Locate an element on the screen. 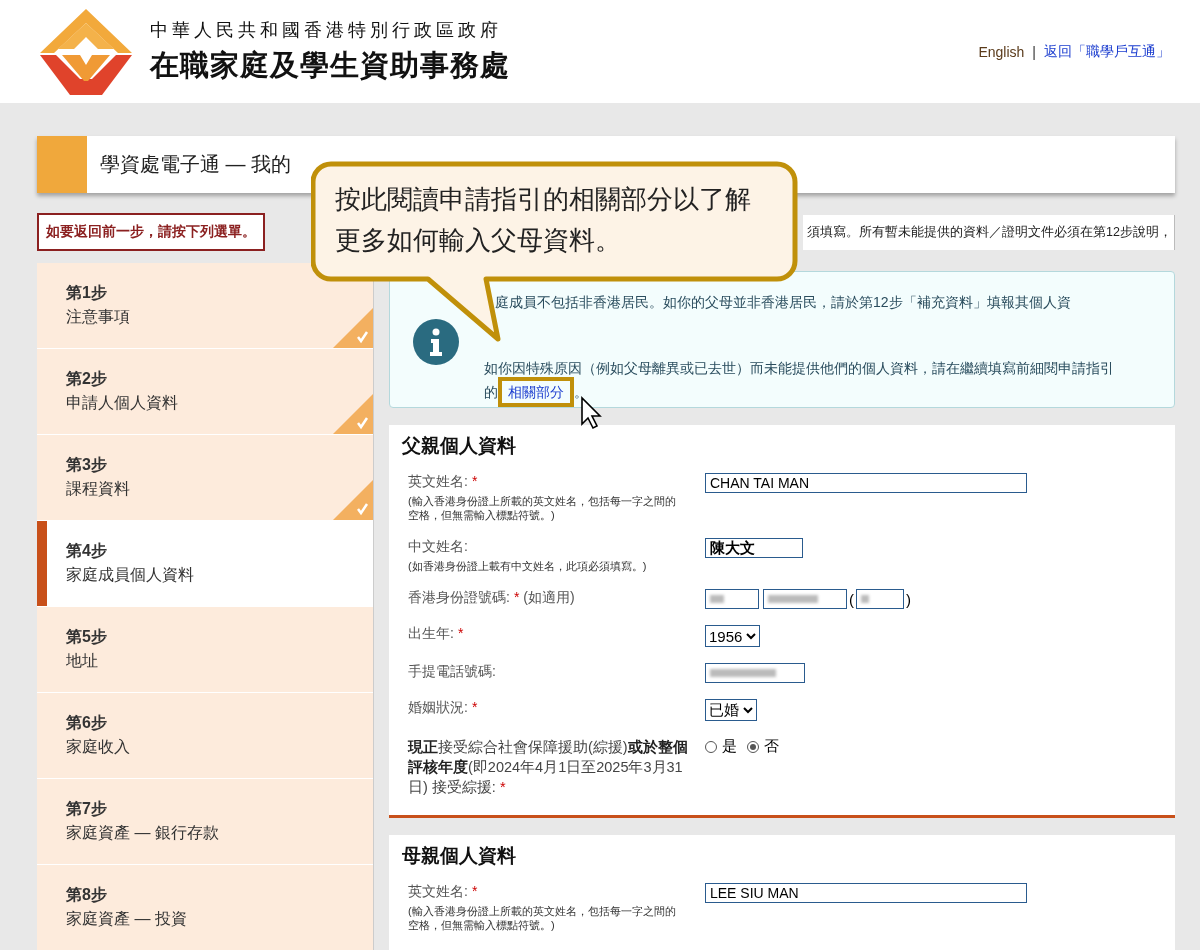  info-icon is located at coordinates (436, 342).